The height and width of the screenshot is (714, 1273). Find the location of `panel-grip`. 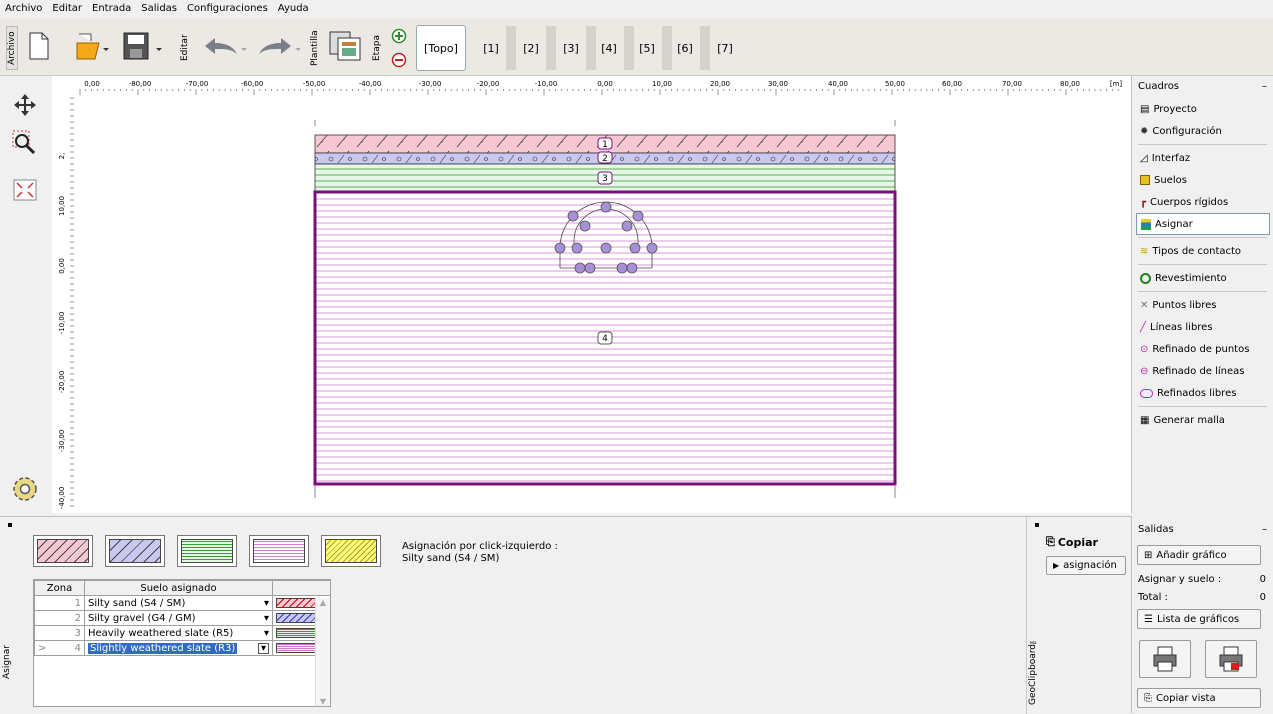

panel-grip is located at coordinates (10, 525).